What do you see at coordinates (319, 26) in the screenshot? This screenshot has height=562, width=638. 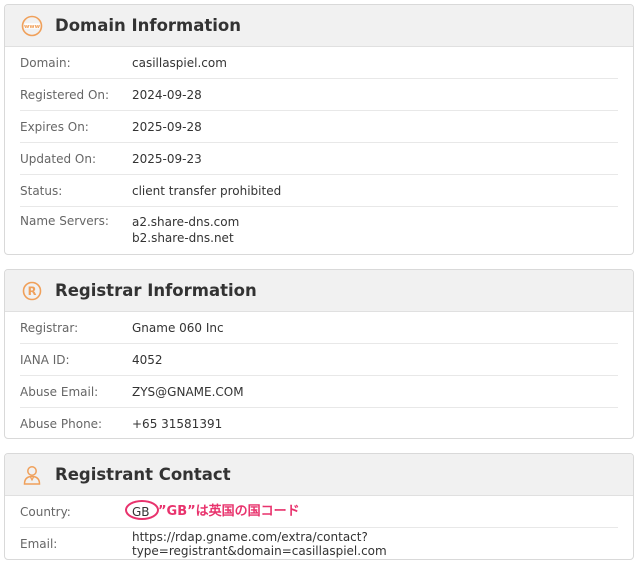 I see `domain-information-header: www Domain Information` at bounding box center [319, 26].